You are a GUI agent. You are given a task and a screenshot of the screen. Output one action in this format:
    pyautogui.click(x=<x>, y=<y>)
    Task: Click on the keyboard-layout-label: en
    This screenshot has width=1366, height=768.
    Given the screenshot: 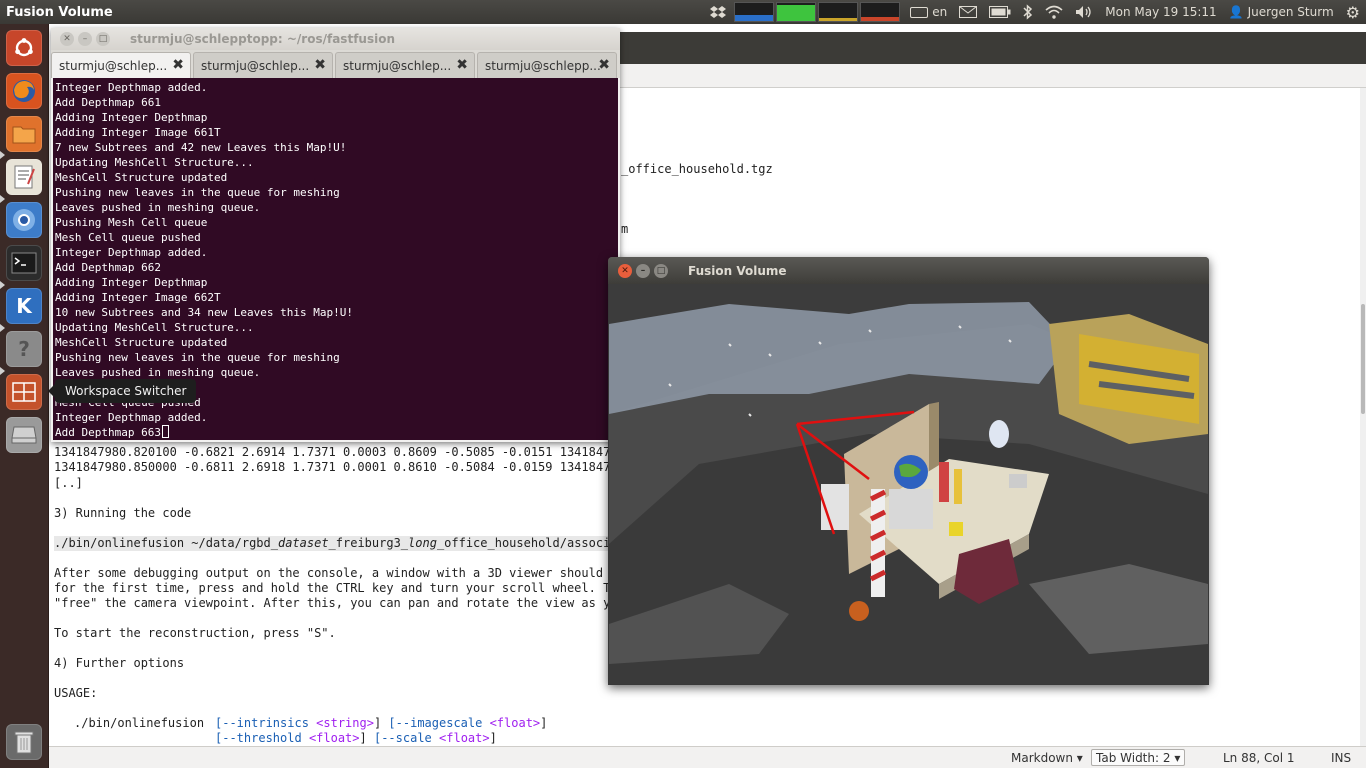 What is the action you would take?
    pyautogui.click(x=940, y=12)
    